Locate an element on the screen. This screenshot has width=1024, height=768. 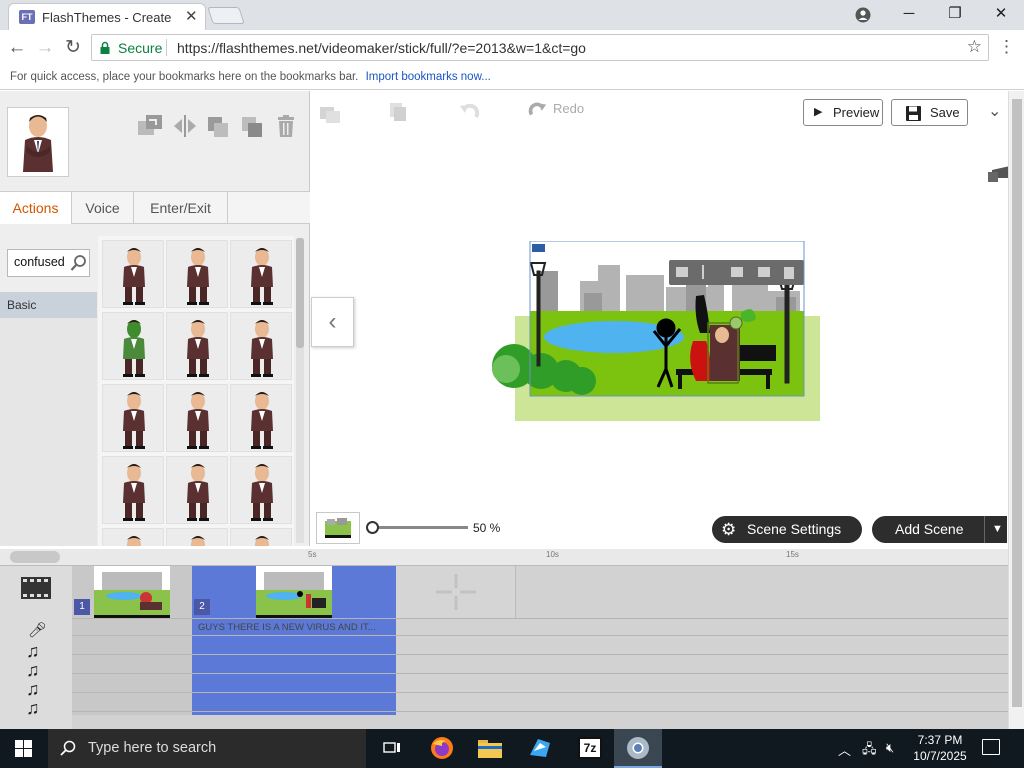
stage is located at coordinates (653, 330).